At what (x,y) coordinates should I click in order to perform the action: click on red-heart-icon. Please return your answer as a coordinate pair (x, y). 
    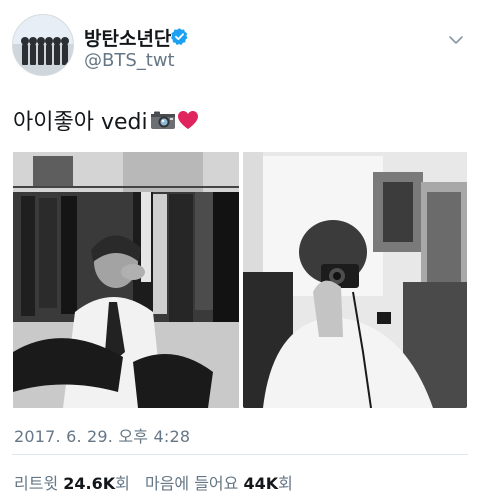
    Looking at the image, I should click on (187, 120).